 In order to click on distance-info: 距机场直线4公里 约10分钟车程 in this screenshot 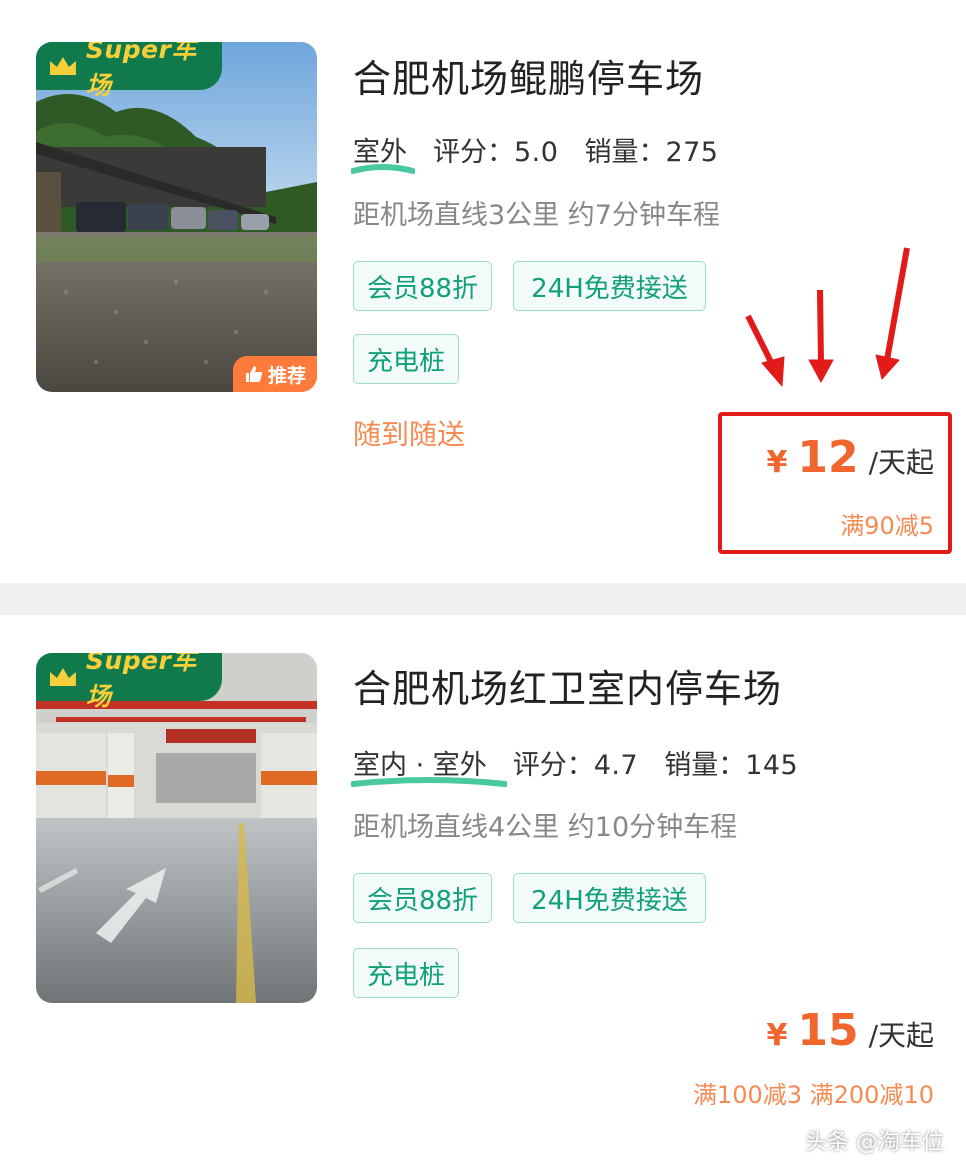, I will do `click(545, 827)`.